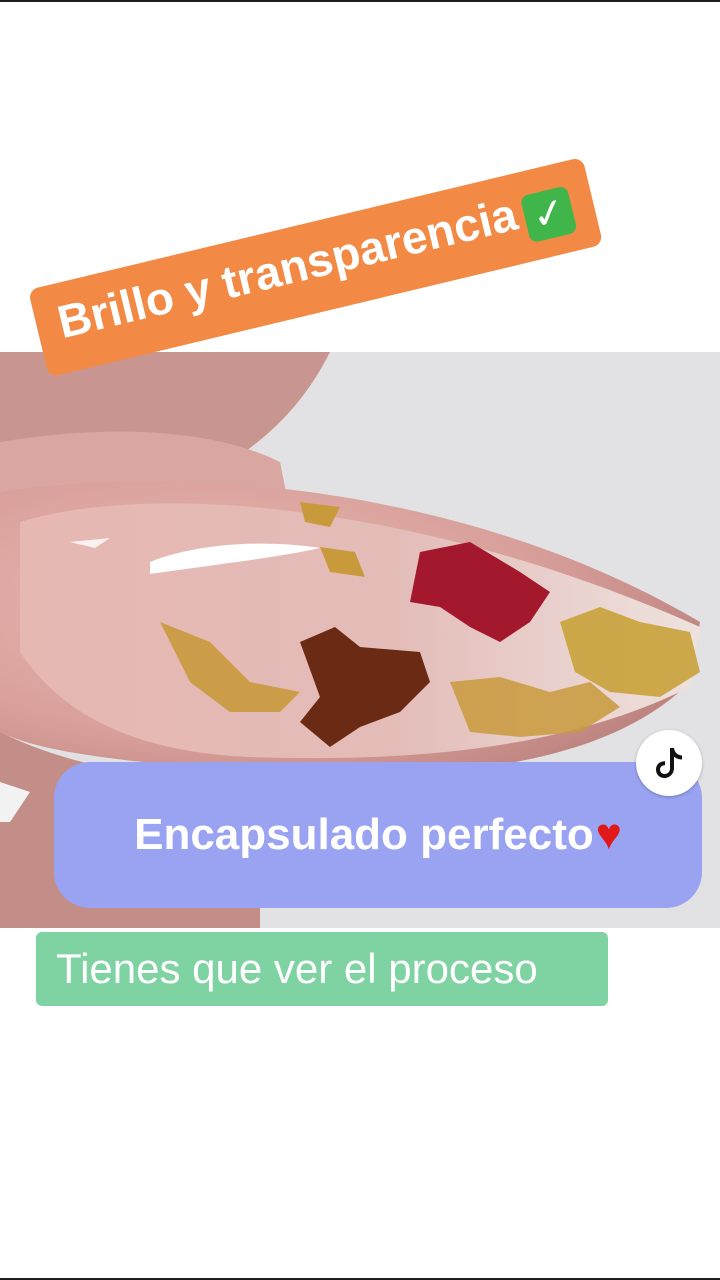 This screenshot has height=1280, width=720. I want to click on heart-icon: ♥, so click(608, 834).